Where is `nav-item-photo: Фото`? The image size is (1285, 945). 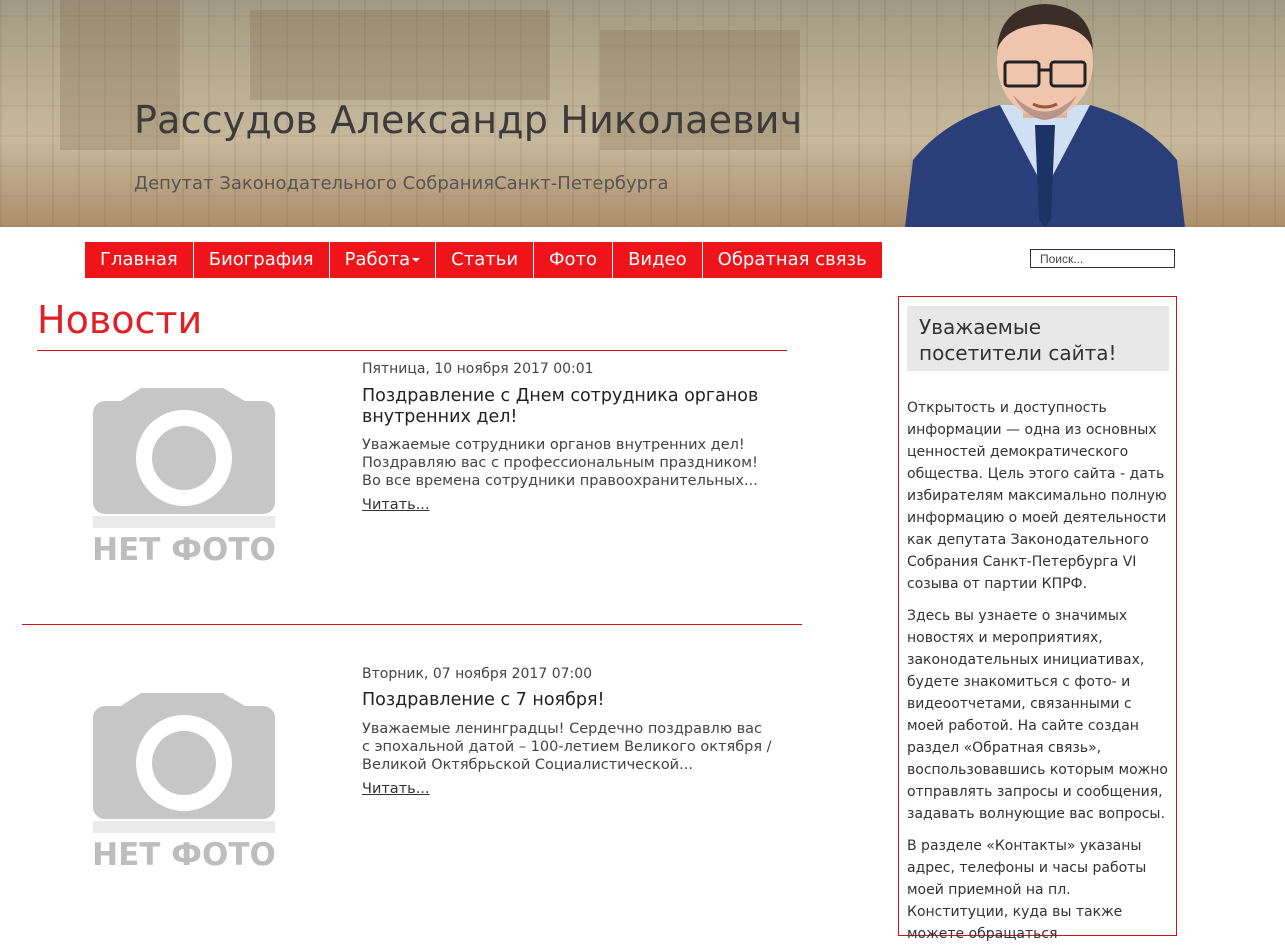
nav-item-photo: Фото is located at coordinates (574, 260).